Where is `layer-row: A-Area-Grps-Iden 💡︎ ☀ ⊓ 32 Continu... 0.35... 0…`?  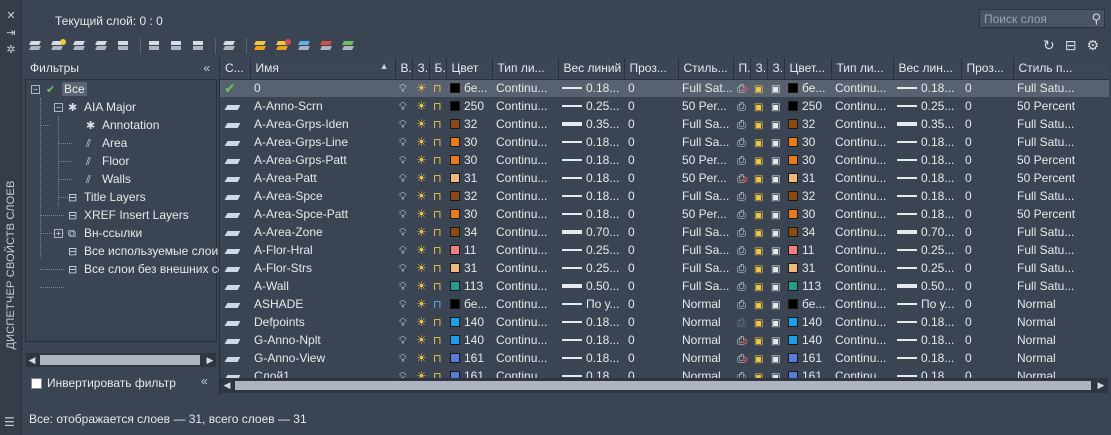 layer-row: A-Area-Grps-Iden 💡︎ ☀ ⊓ 32 Continu... 0.35... 0… is located at coordinates (664, 124).